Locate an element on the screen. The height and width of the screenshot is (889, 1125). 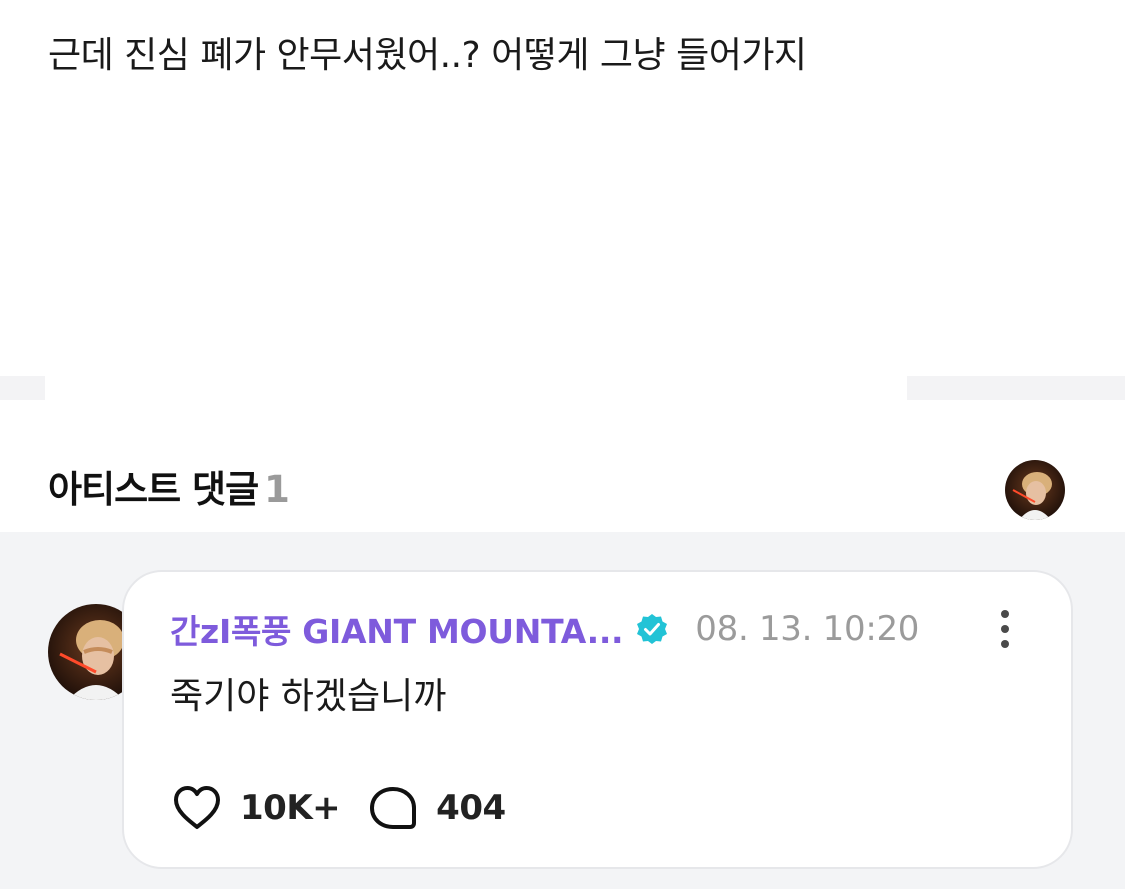
speech-bubble-icon is located at coordinates (393, 808).